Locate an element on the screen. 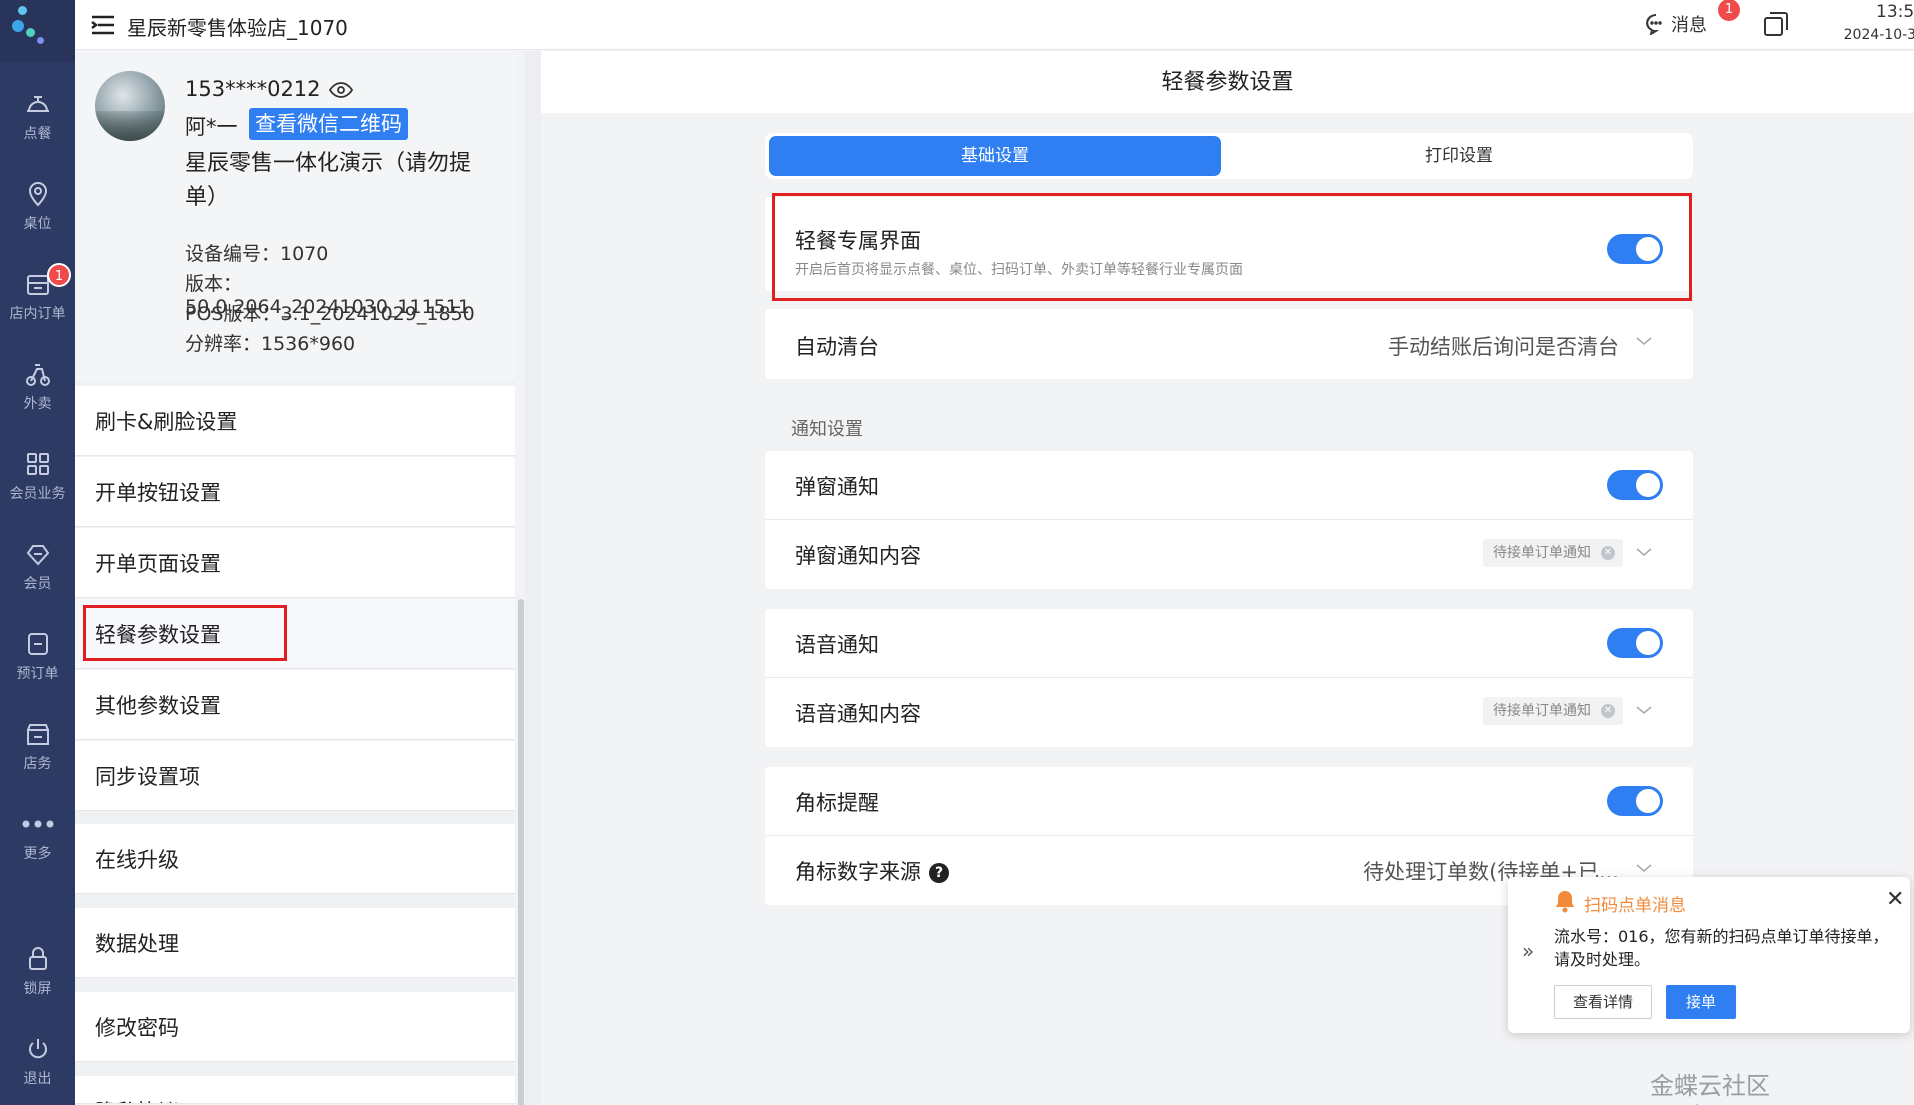  top-bar: 星辰新零售体验店_1070 消息 1 13:52 2024-10-30 is located at coordinates (994, 25).